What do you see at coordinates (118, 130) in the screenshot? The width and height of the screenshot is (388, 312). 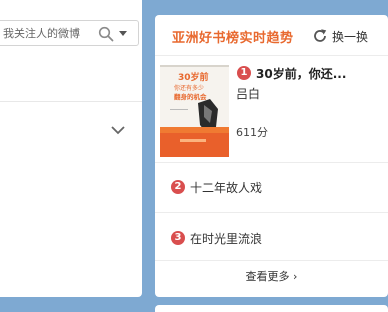 I see `chevron-down-icon` at bounding box center [118, 130].